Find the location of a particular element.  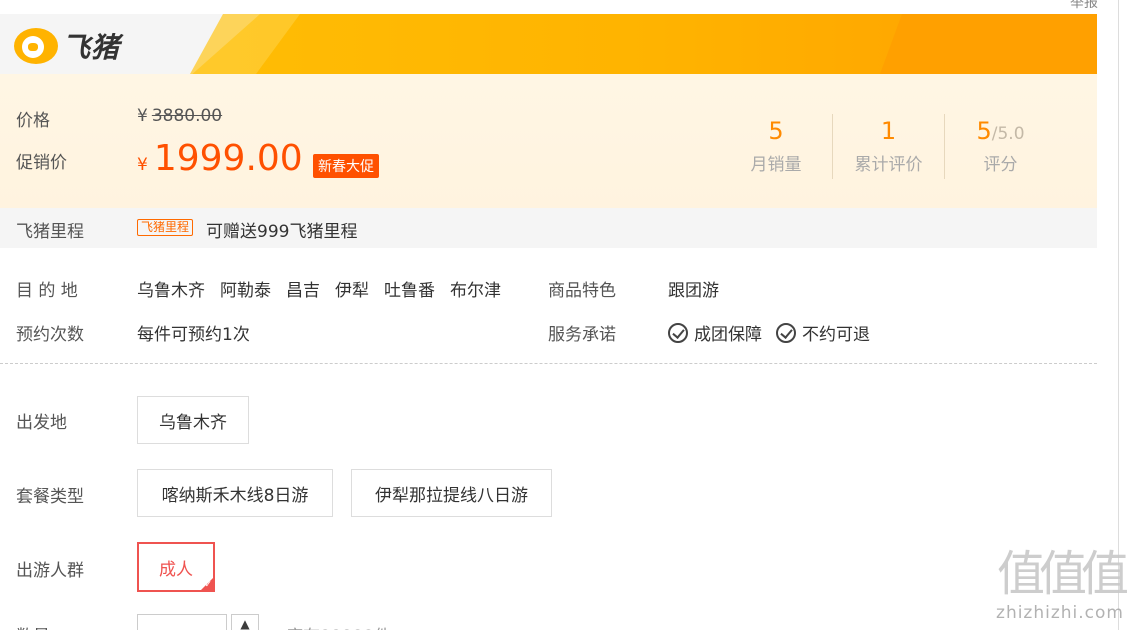

price-label: 价格 is located at coordinates (33, 121).